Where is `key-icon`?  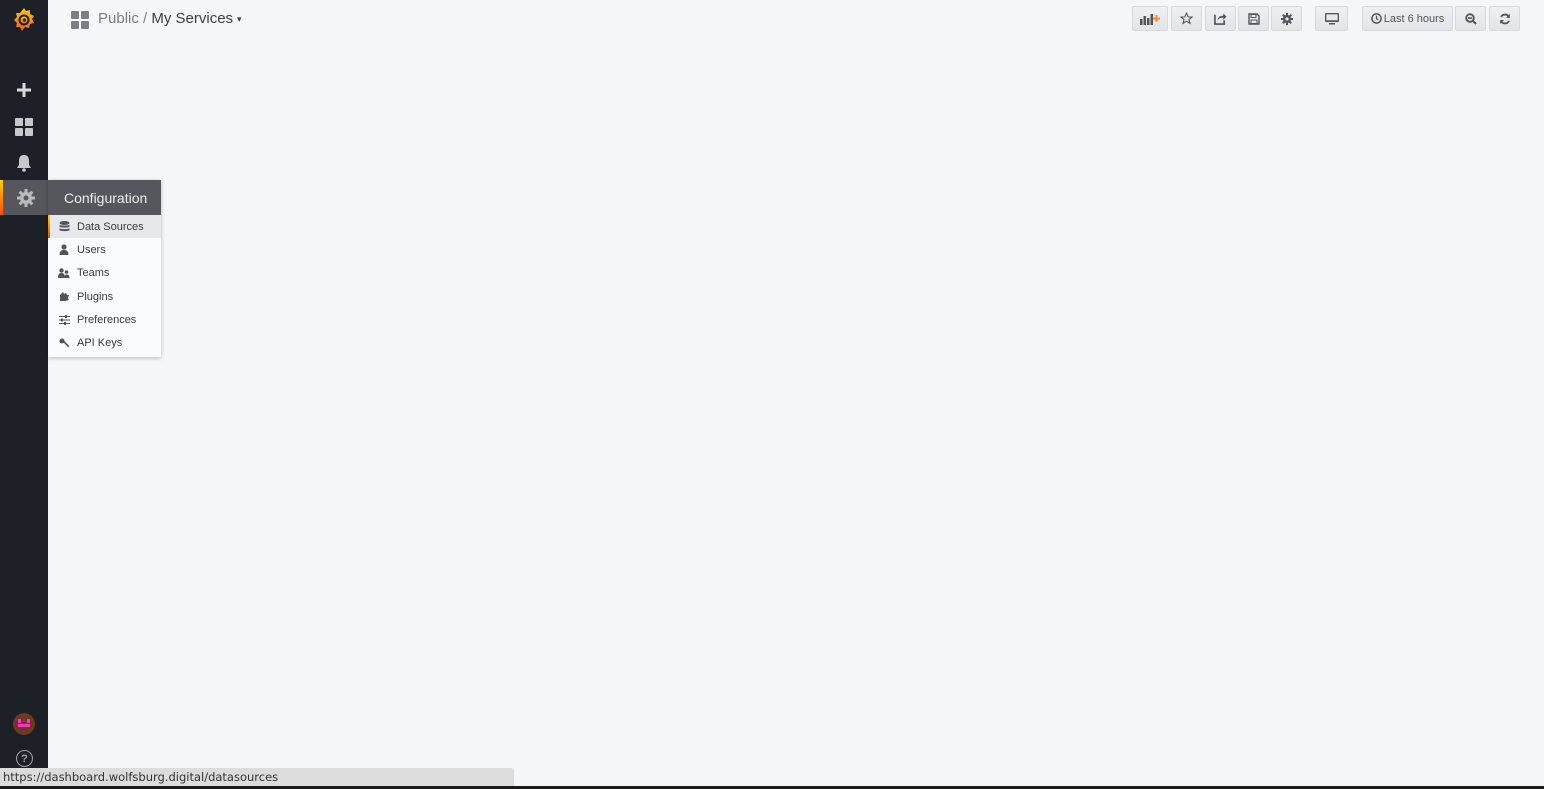
key-icon is located at coordinates (64, 343).